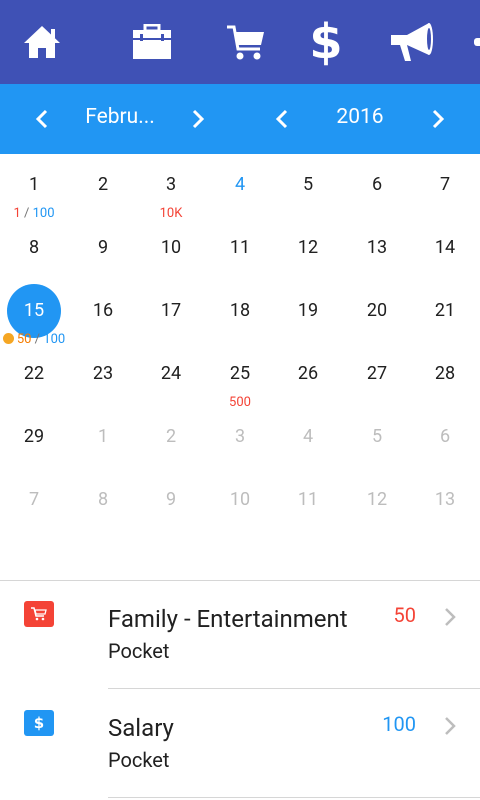 This screenshot has width=480, height=800. I want to click on calendar-day: 25 500, so click(240, 376).